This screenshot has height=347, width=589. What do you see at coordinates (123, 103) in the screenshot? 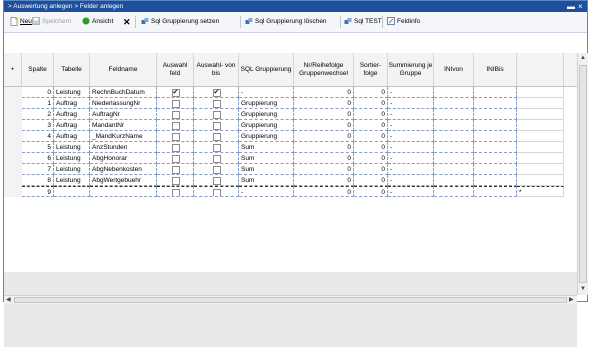
I see `cell-feldname: NiederlassungNr` at bounding box center [123, 103].